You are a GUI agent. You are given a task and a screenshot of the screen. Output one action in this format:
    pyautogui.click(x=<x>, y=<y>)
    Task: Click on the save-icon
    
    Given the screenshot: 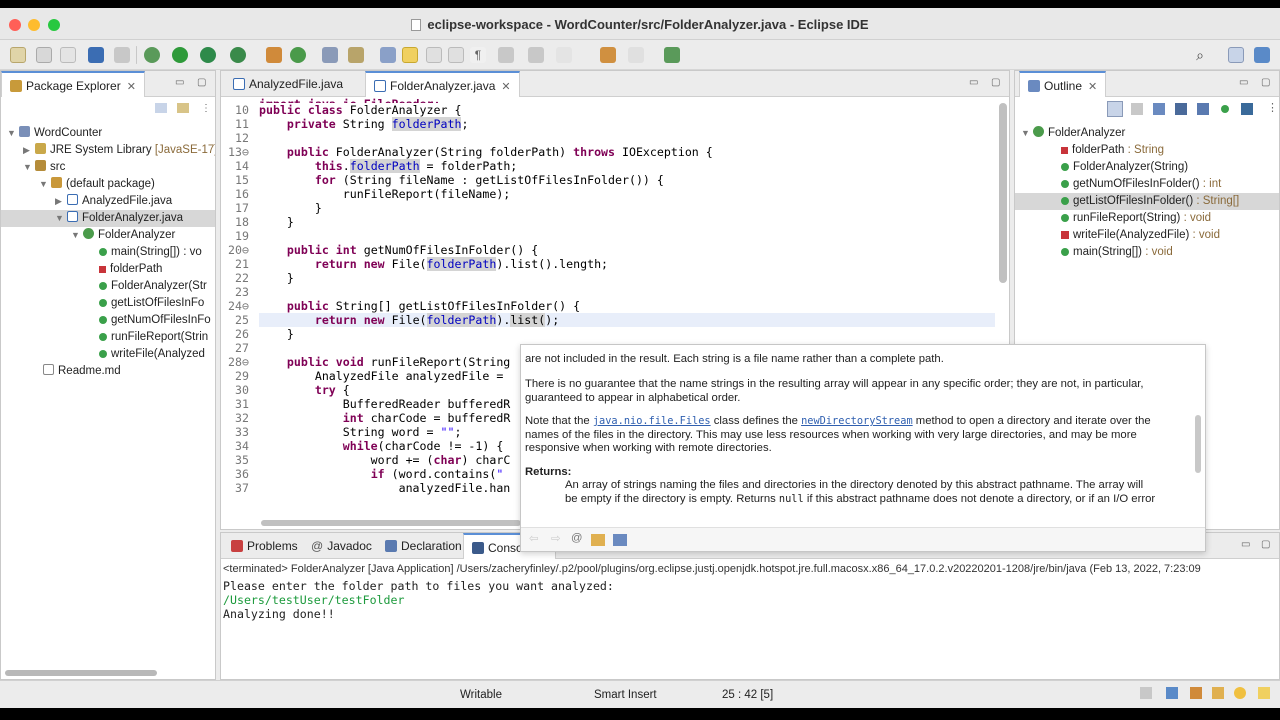 What is the action you would take?
    pyautogui.click(x=44, y=55)
    